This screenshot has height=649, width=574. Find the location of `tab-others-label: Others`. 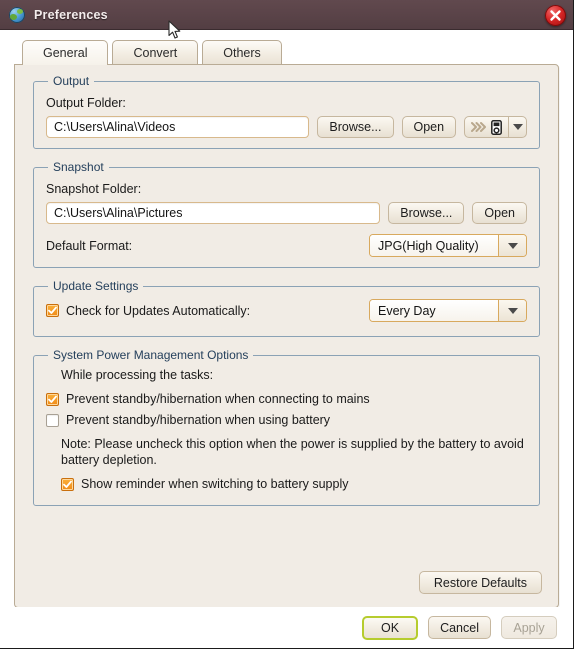

tab-others-label: Others is located at coordinates (242, 52).